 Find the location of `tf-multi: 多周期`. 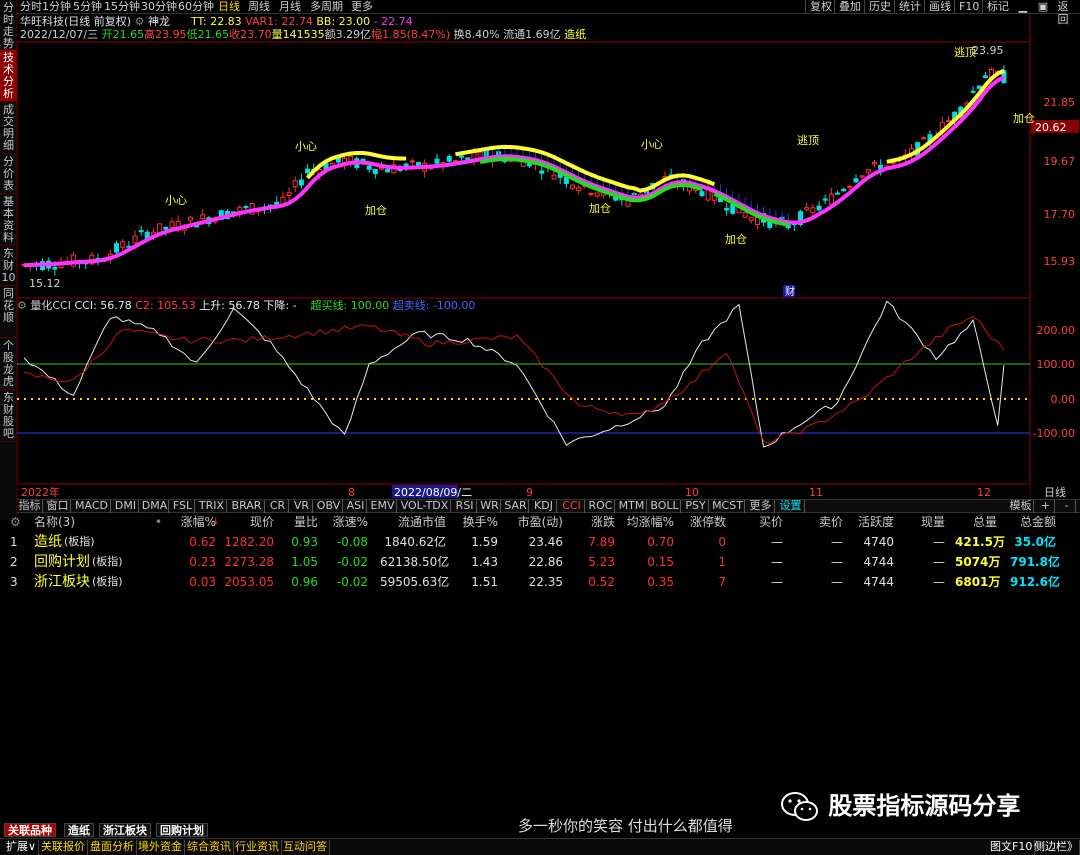

tf-multi: 多周期 is located at coordinates (326, 7).